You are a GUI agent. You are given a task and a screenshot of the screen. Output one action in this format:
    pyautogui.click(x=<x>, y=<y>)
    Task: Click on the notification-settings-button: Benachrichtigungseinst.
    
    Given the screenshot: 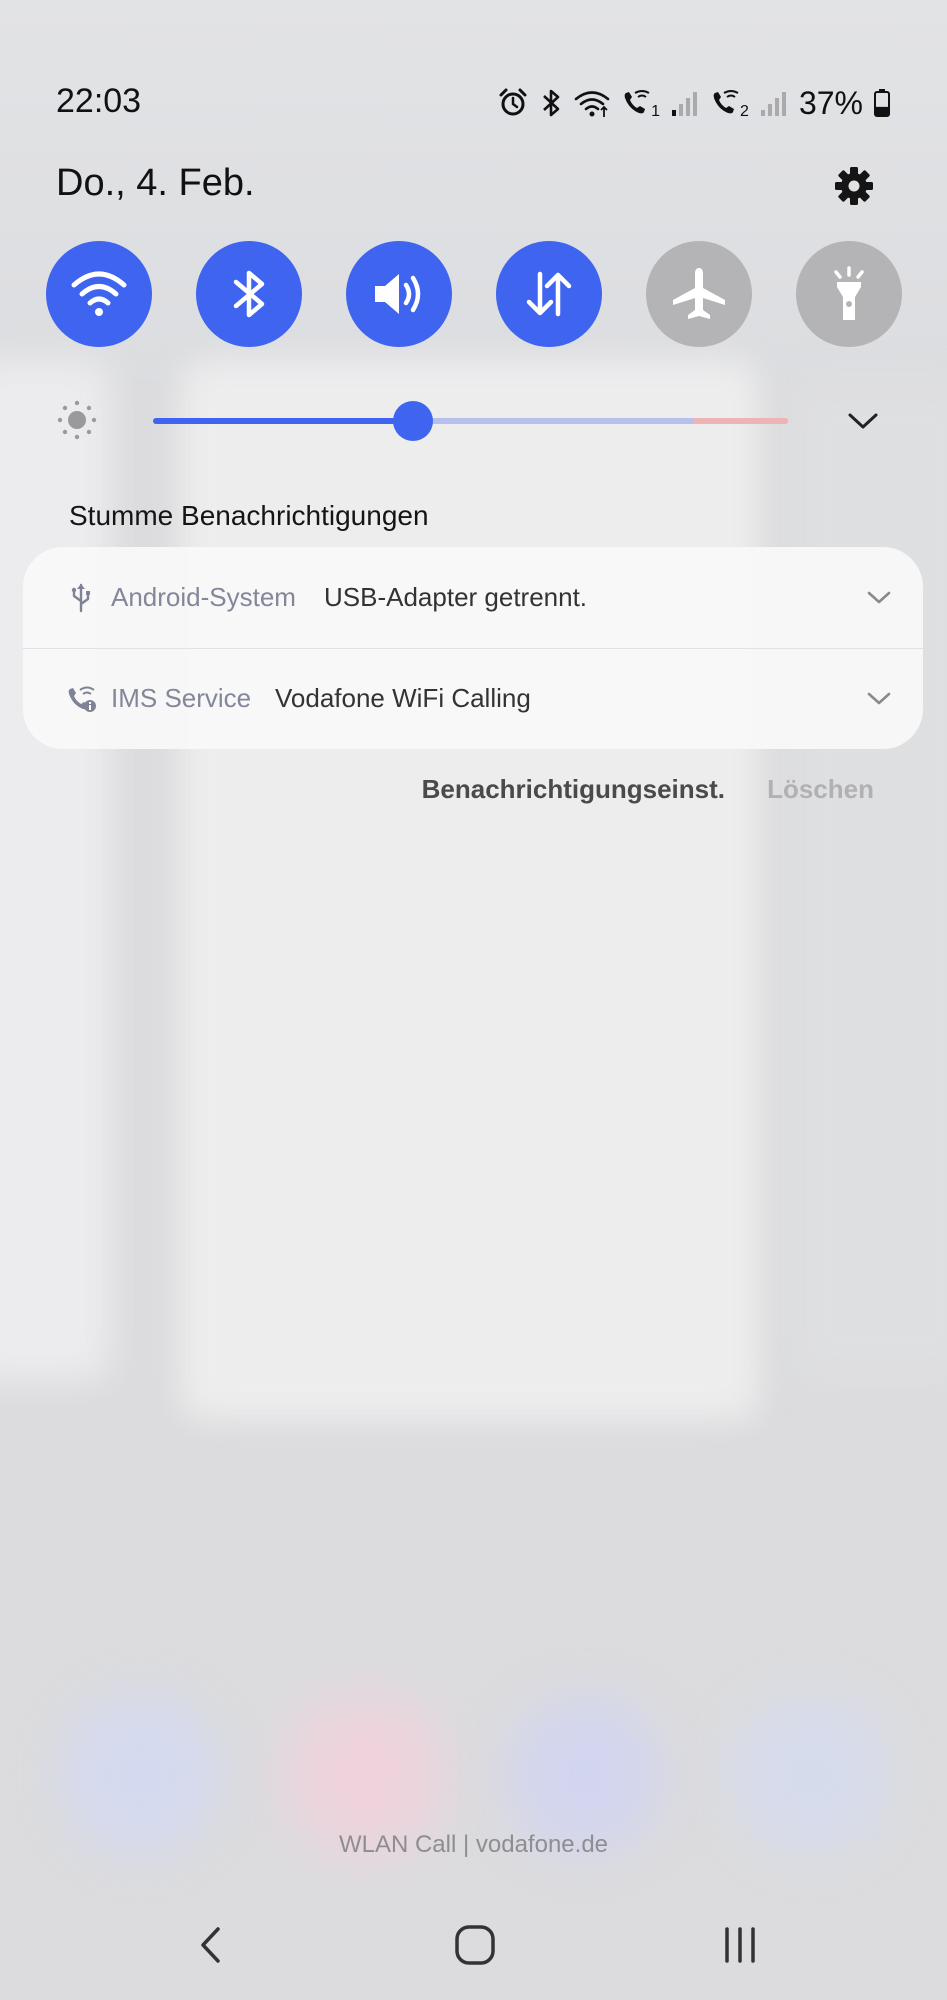 What is the action you would take?
    pyautogui.click(x=573, y=789)
    